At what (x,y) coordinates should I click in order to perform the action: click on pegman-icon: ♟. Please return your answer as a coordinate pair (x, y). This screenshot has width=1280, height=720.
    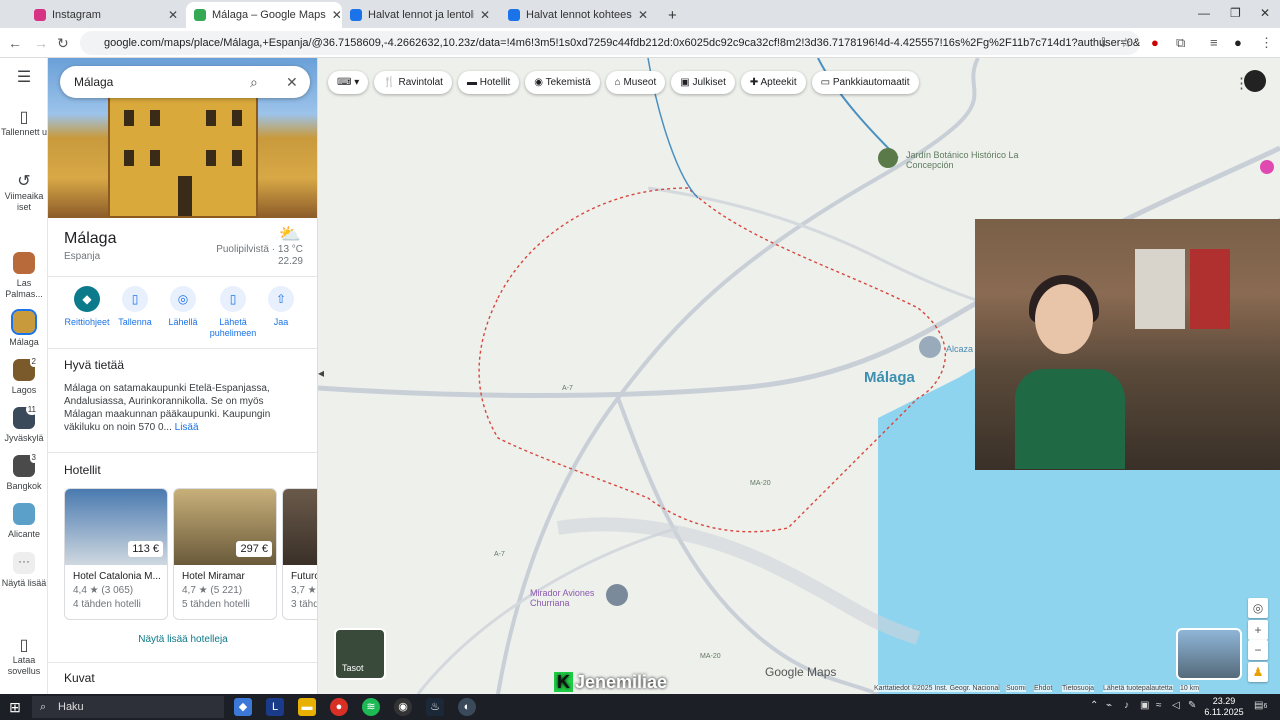
    Looking at the image, I should click on (1258, 672).